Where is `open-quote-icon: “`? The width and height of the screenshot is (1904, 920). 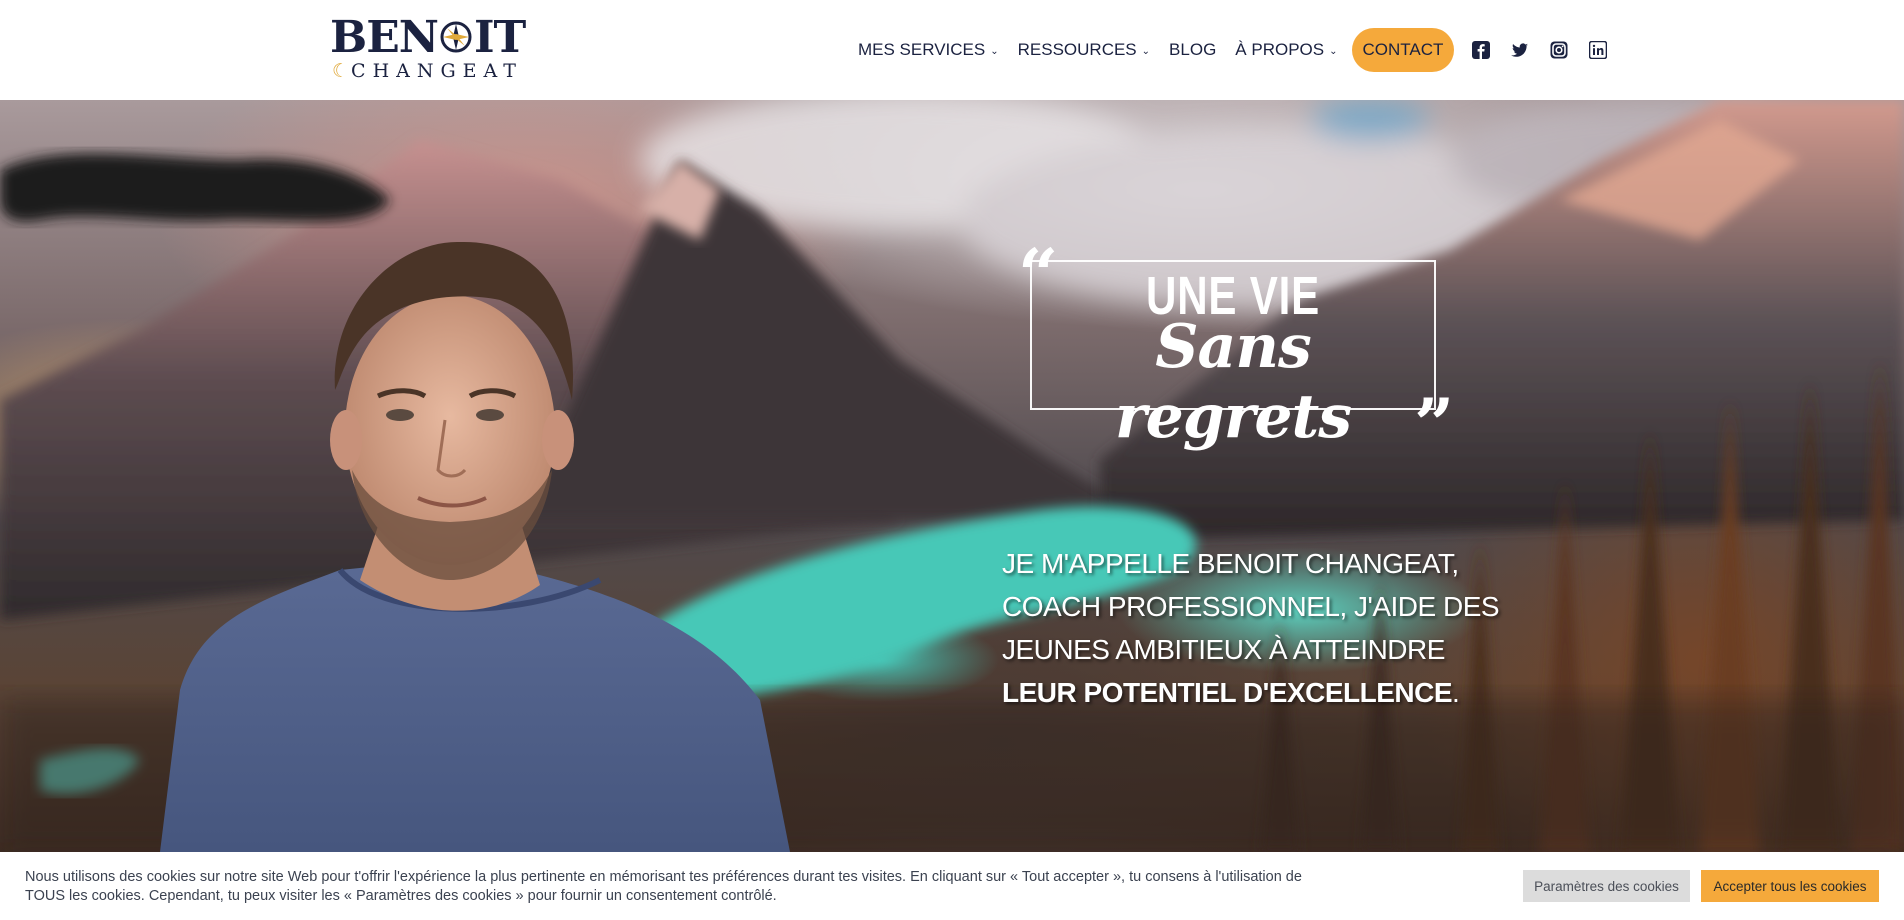
open-quote-icon: “ is located at coordinates (1038, 274).